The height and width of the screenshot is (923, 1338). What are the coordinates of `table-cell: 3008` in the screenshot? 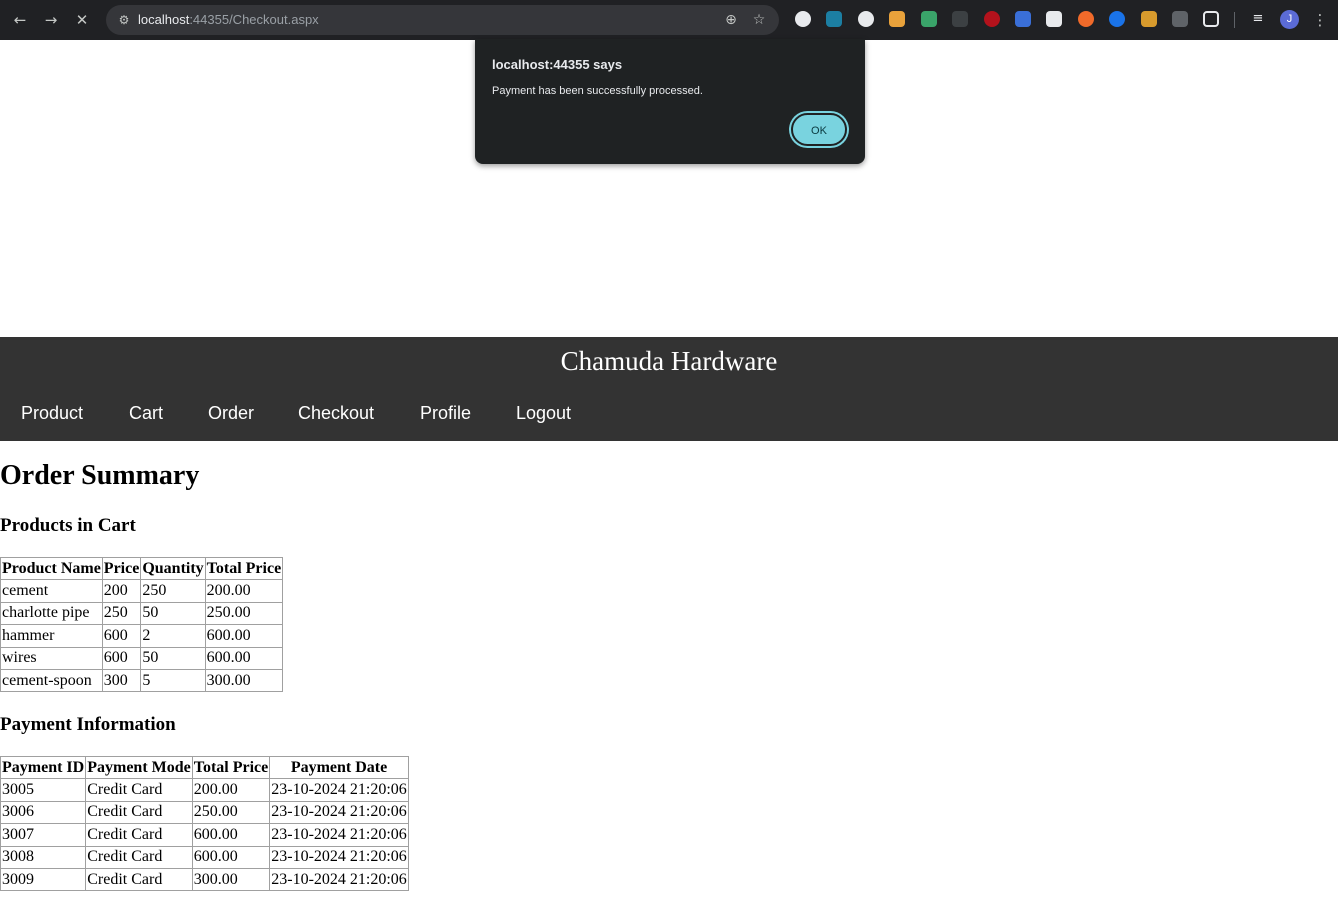 It's located at (43, 857).